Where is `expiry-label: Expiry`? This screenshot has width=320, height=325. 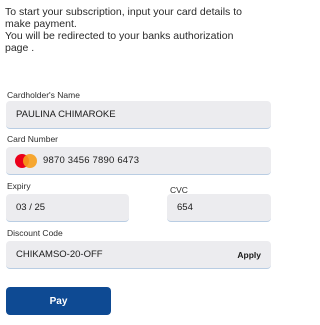
expiry-label: Expiry is located at coordinates (19, 186).